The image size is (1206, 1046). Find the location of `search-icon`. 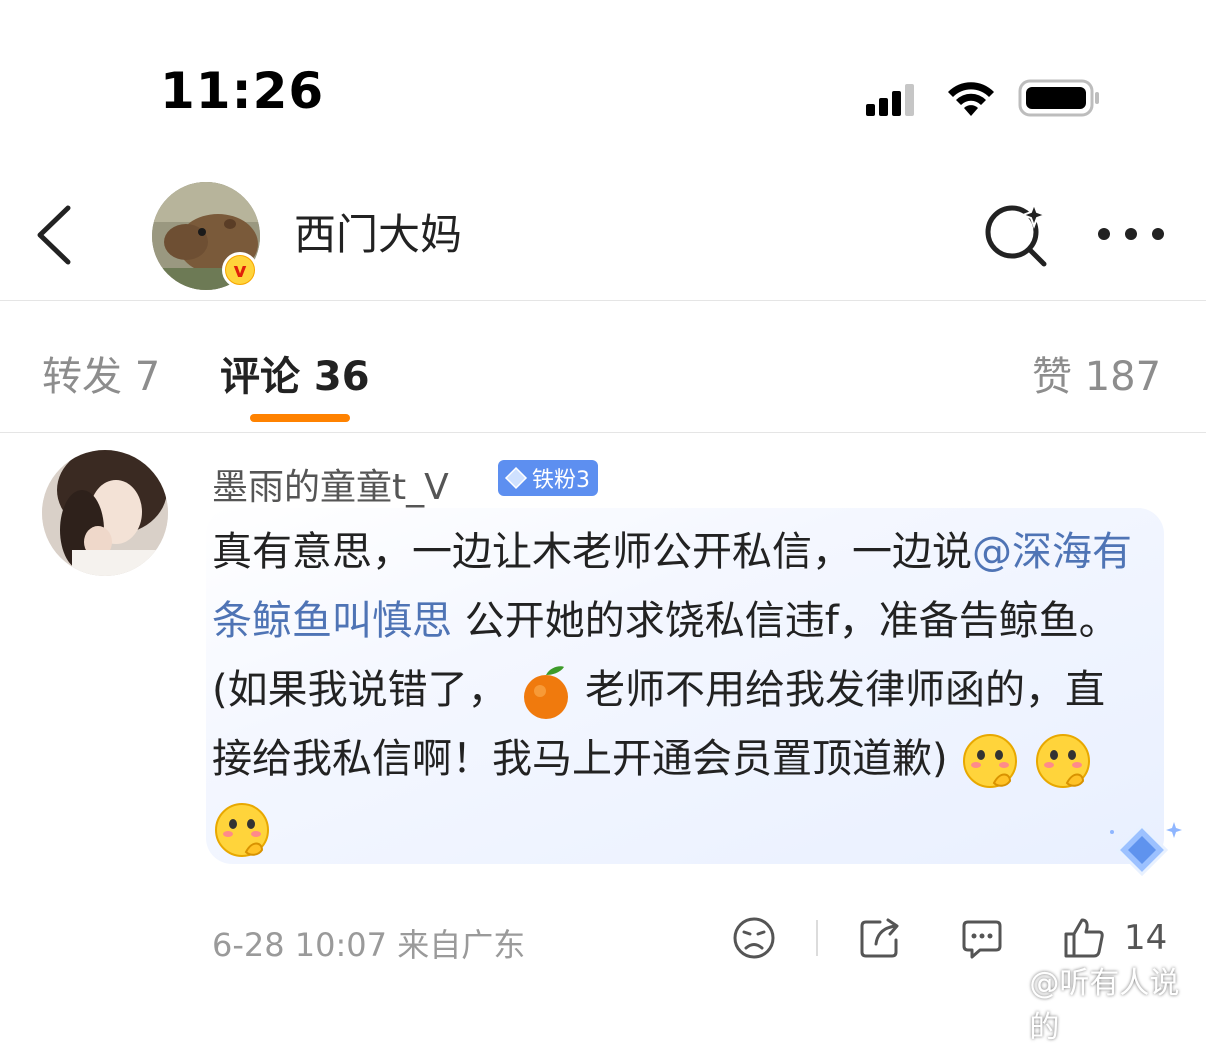

search-icon is located at coordinates (1017, 235).